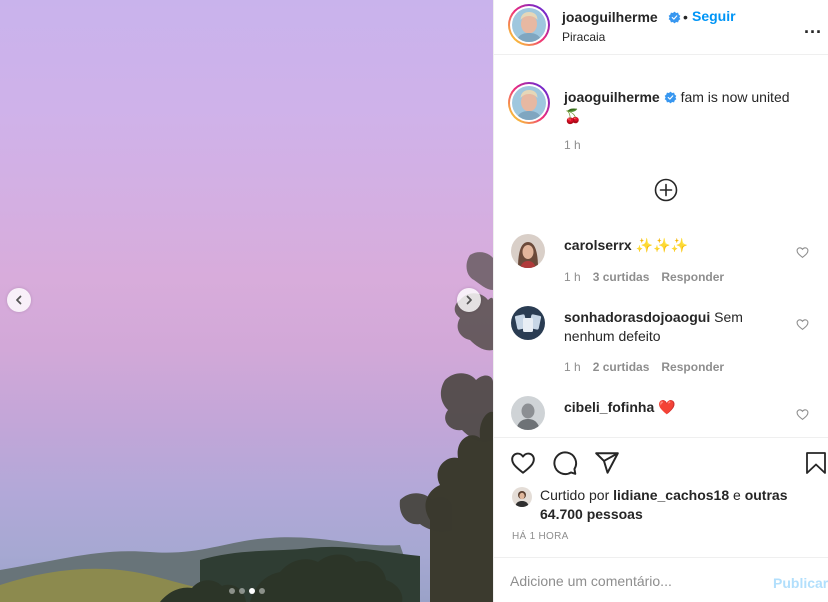 The width and height of the screenshot is (828, 602). Describe the element at coordinates (666, 190) in the screenshot. I see `load-more-comments-icon` at that location.